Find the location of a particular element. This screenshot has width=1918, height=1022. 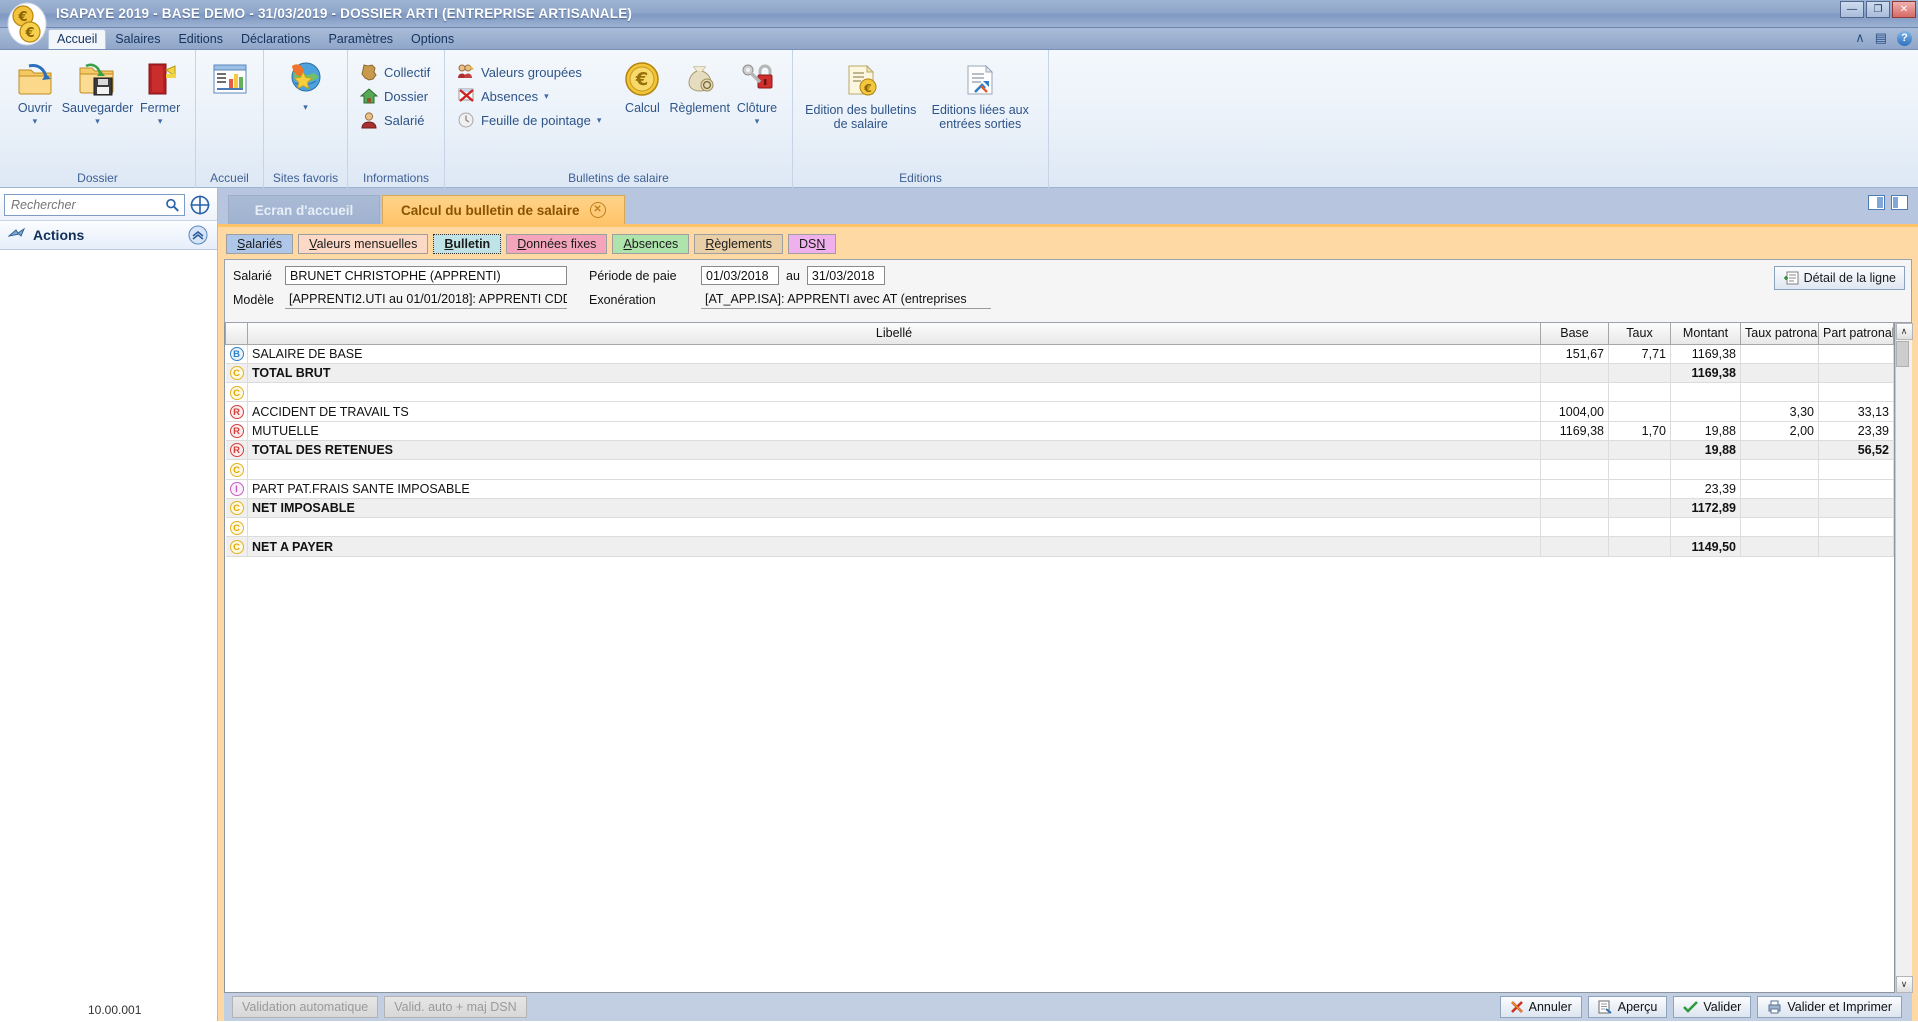

col-libelle: Libellé is located at coordinates (894, 334).